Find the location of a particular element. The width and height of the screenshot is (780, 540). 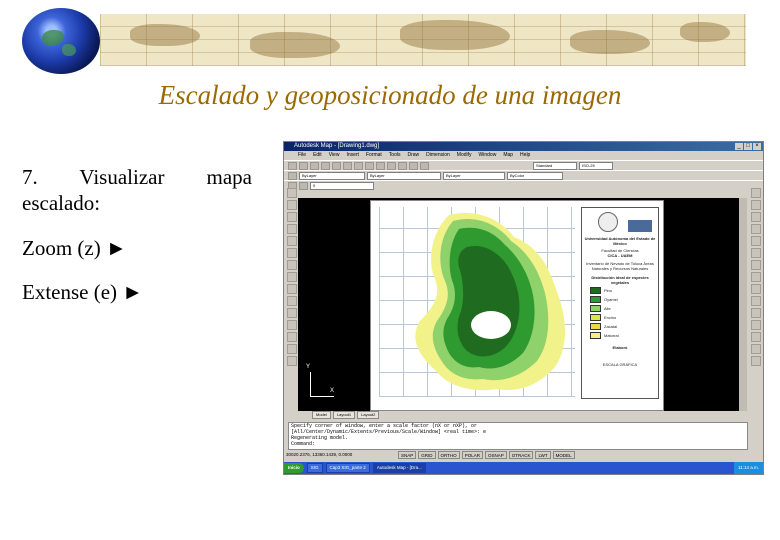

extense-instruction: Extense (e) ► is located at coordinates (83, 292).